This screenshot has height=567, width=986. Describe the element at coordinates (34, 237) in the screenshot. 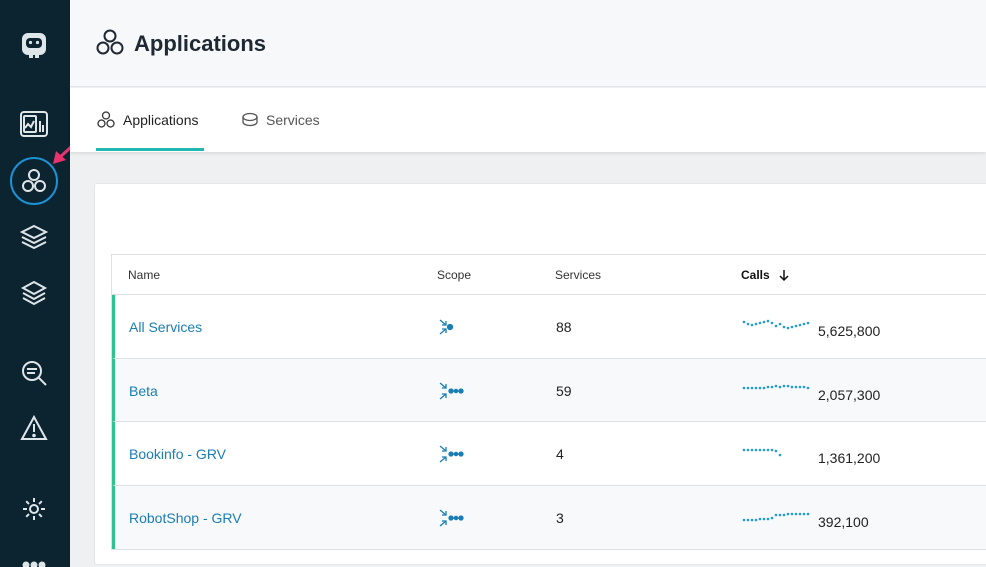

I see `platforms-icon` at that location.